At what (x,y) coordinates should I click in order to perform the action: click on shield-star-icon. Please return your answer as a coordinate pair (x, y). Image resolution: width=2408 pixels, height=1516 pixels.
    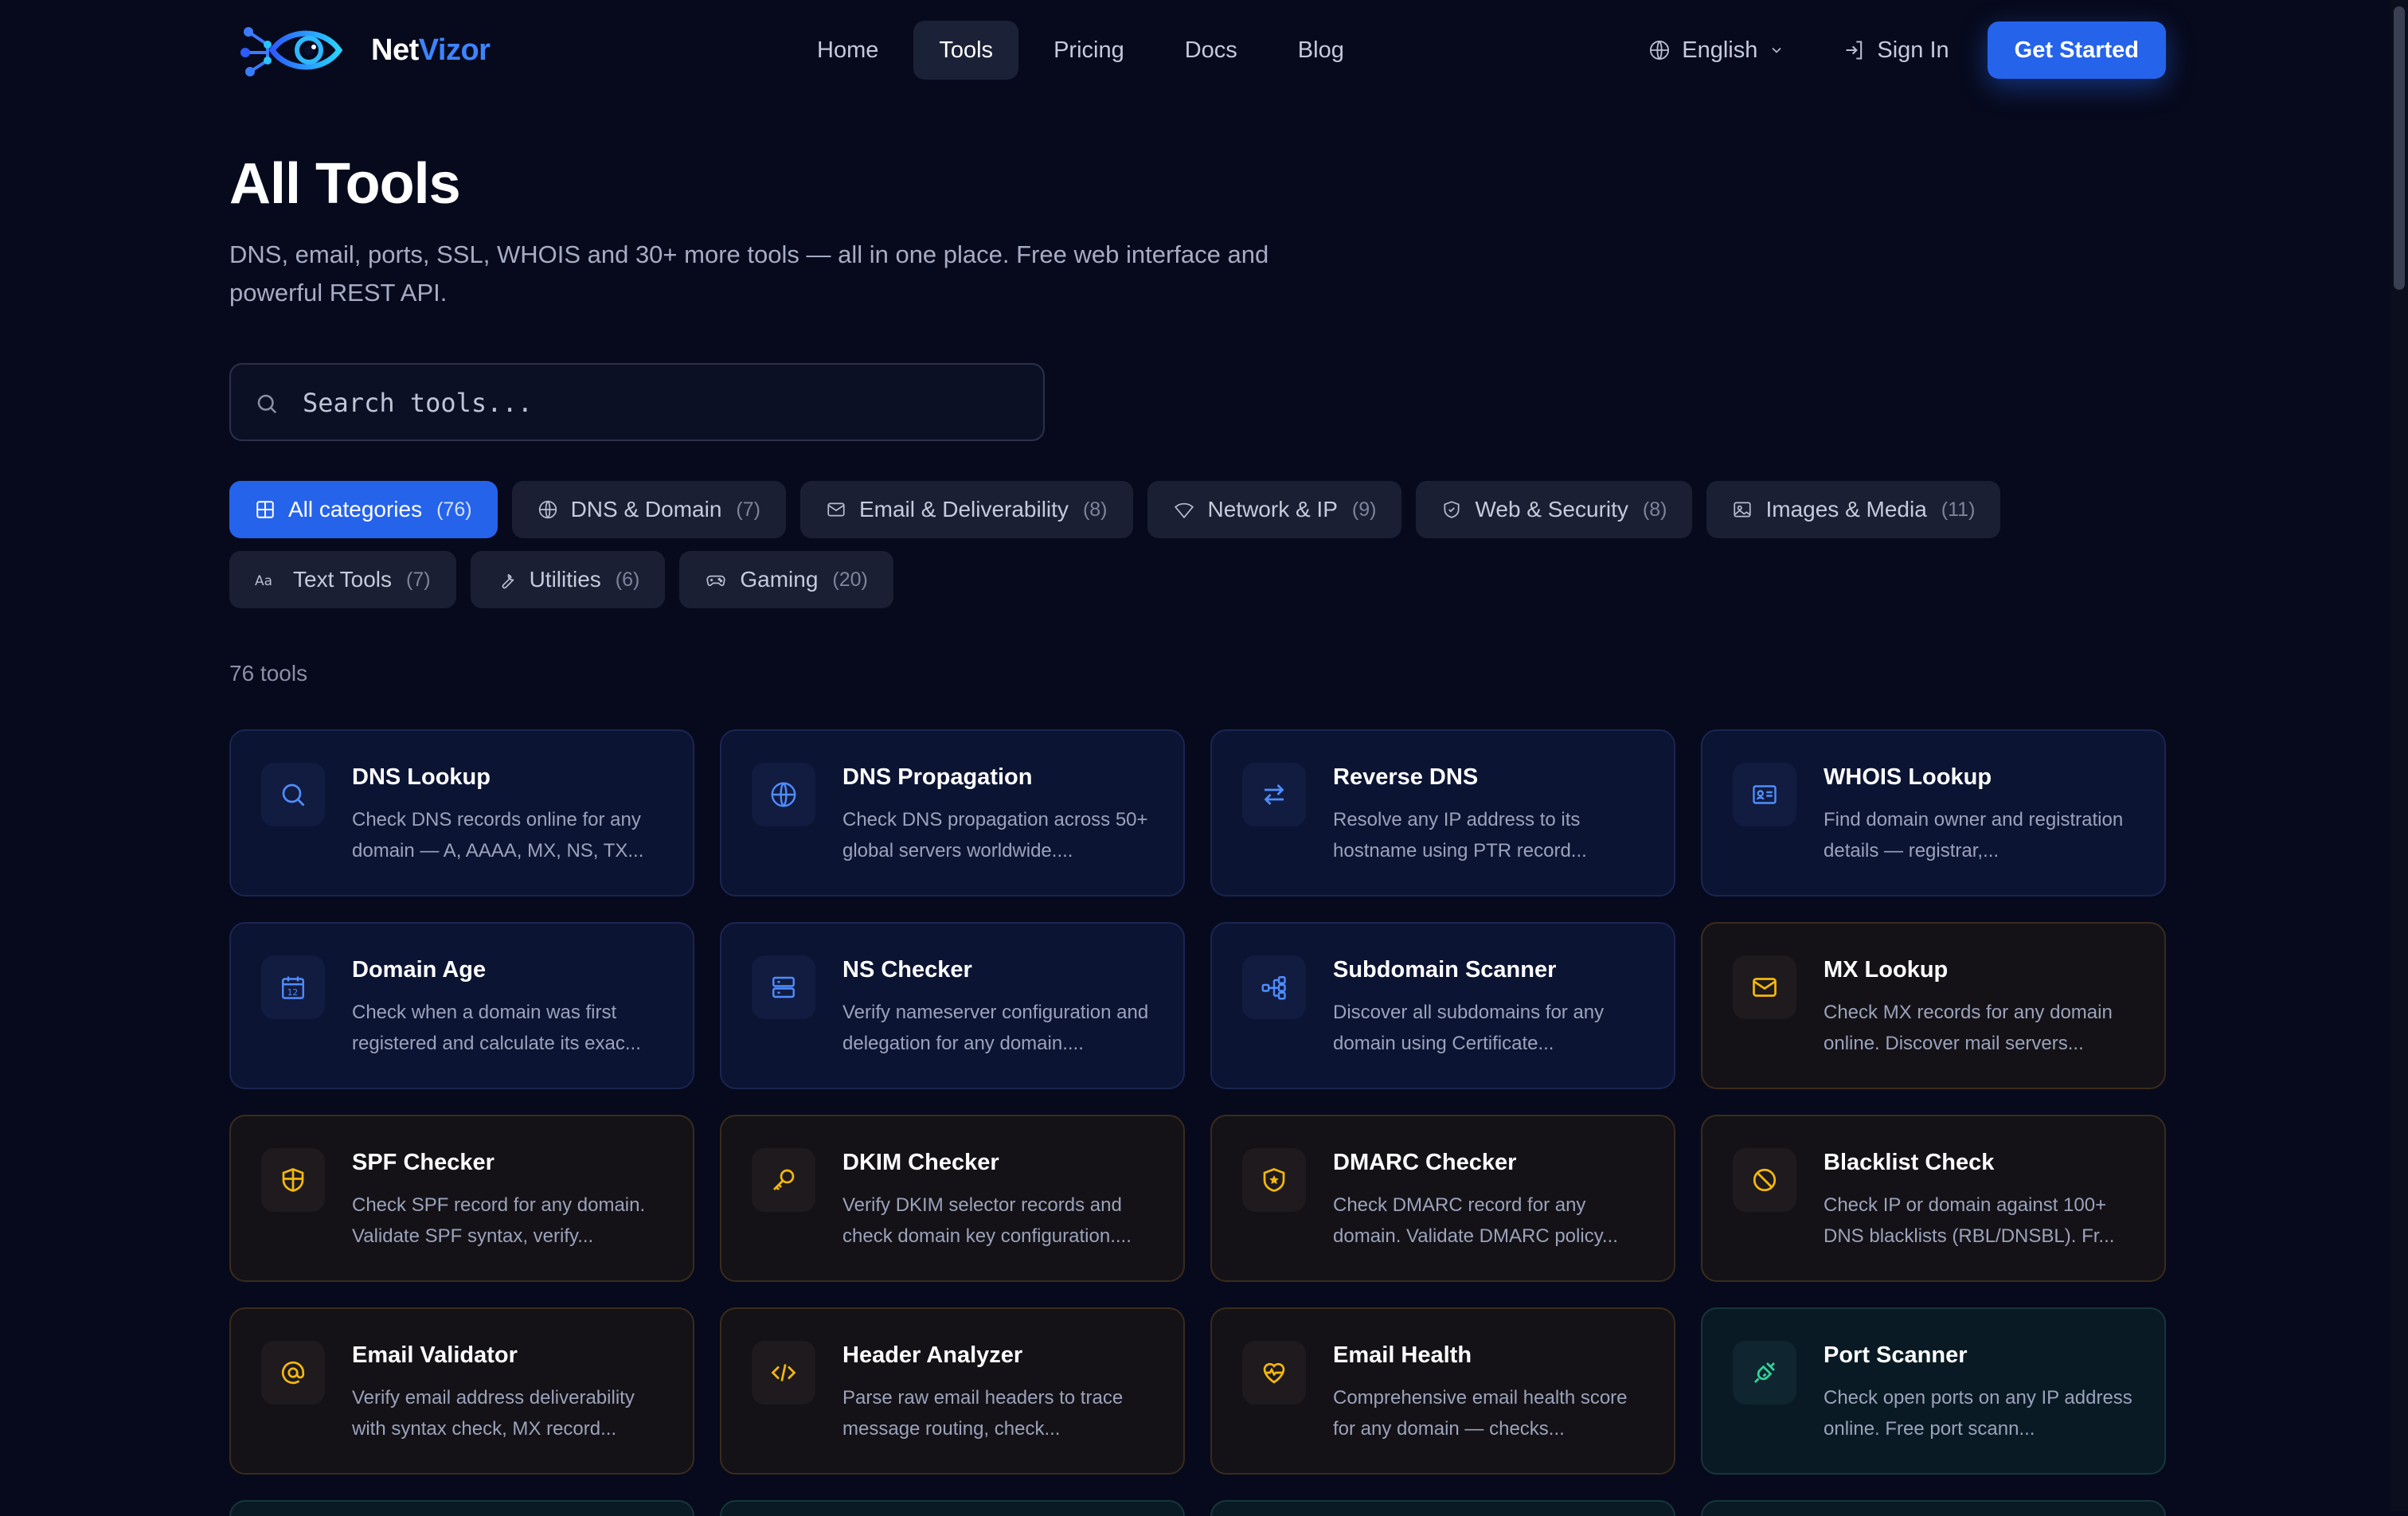
    Looking at the image, I should click on (1274, 1180).